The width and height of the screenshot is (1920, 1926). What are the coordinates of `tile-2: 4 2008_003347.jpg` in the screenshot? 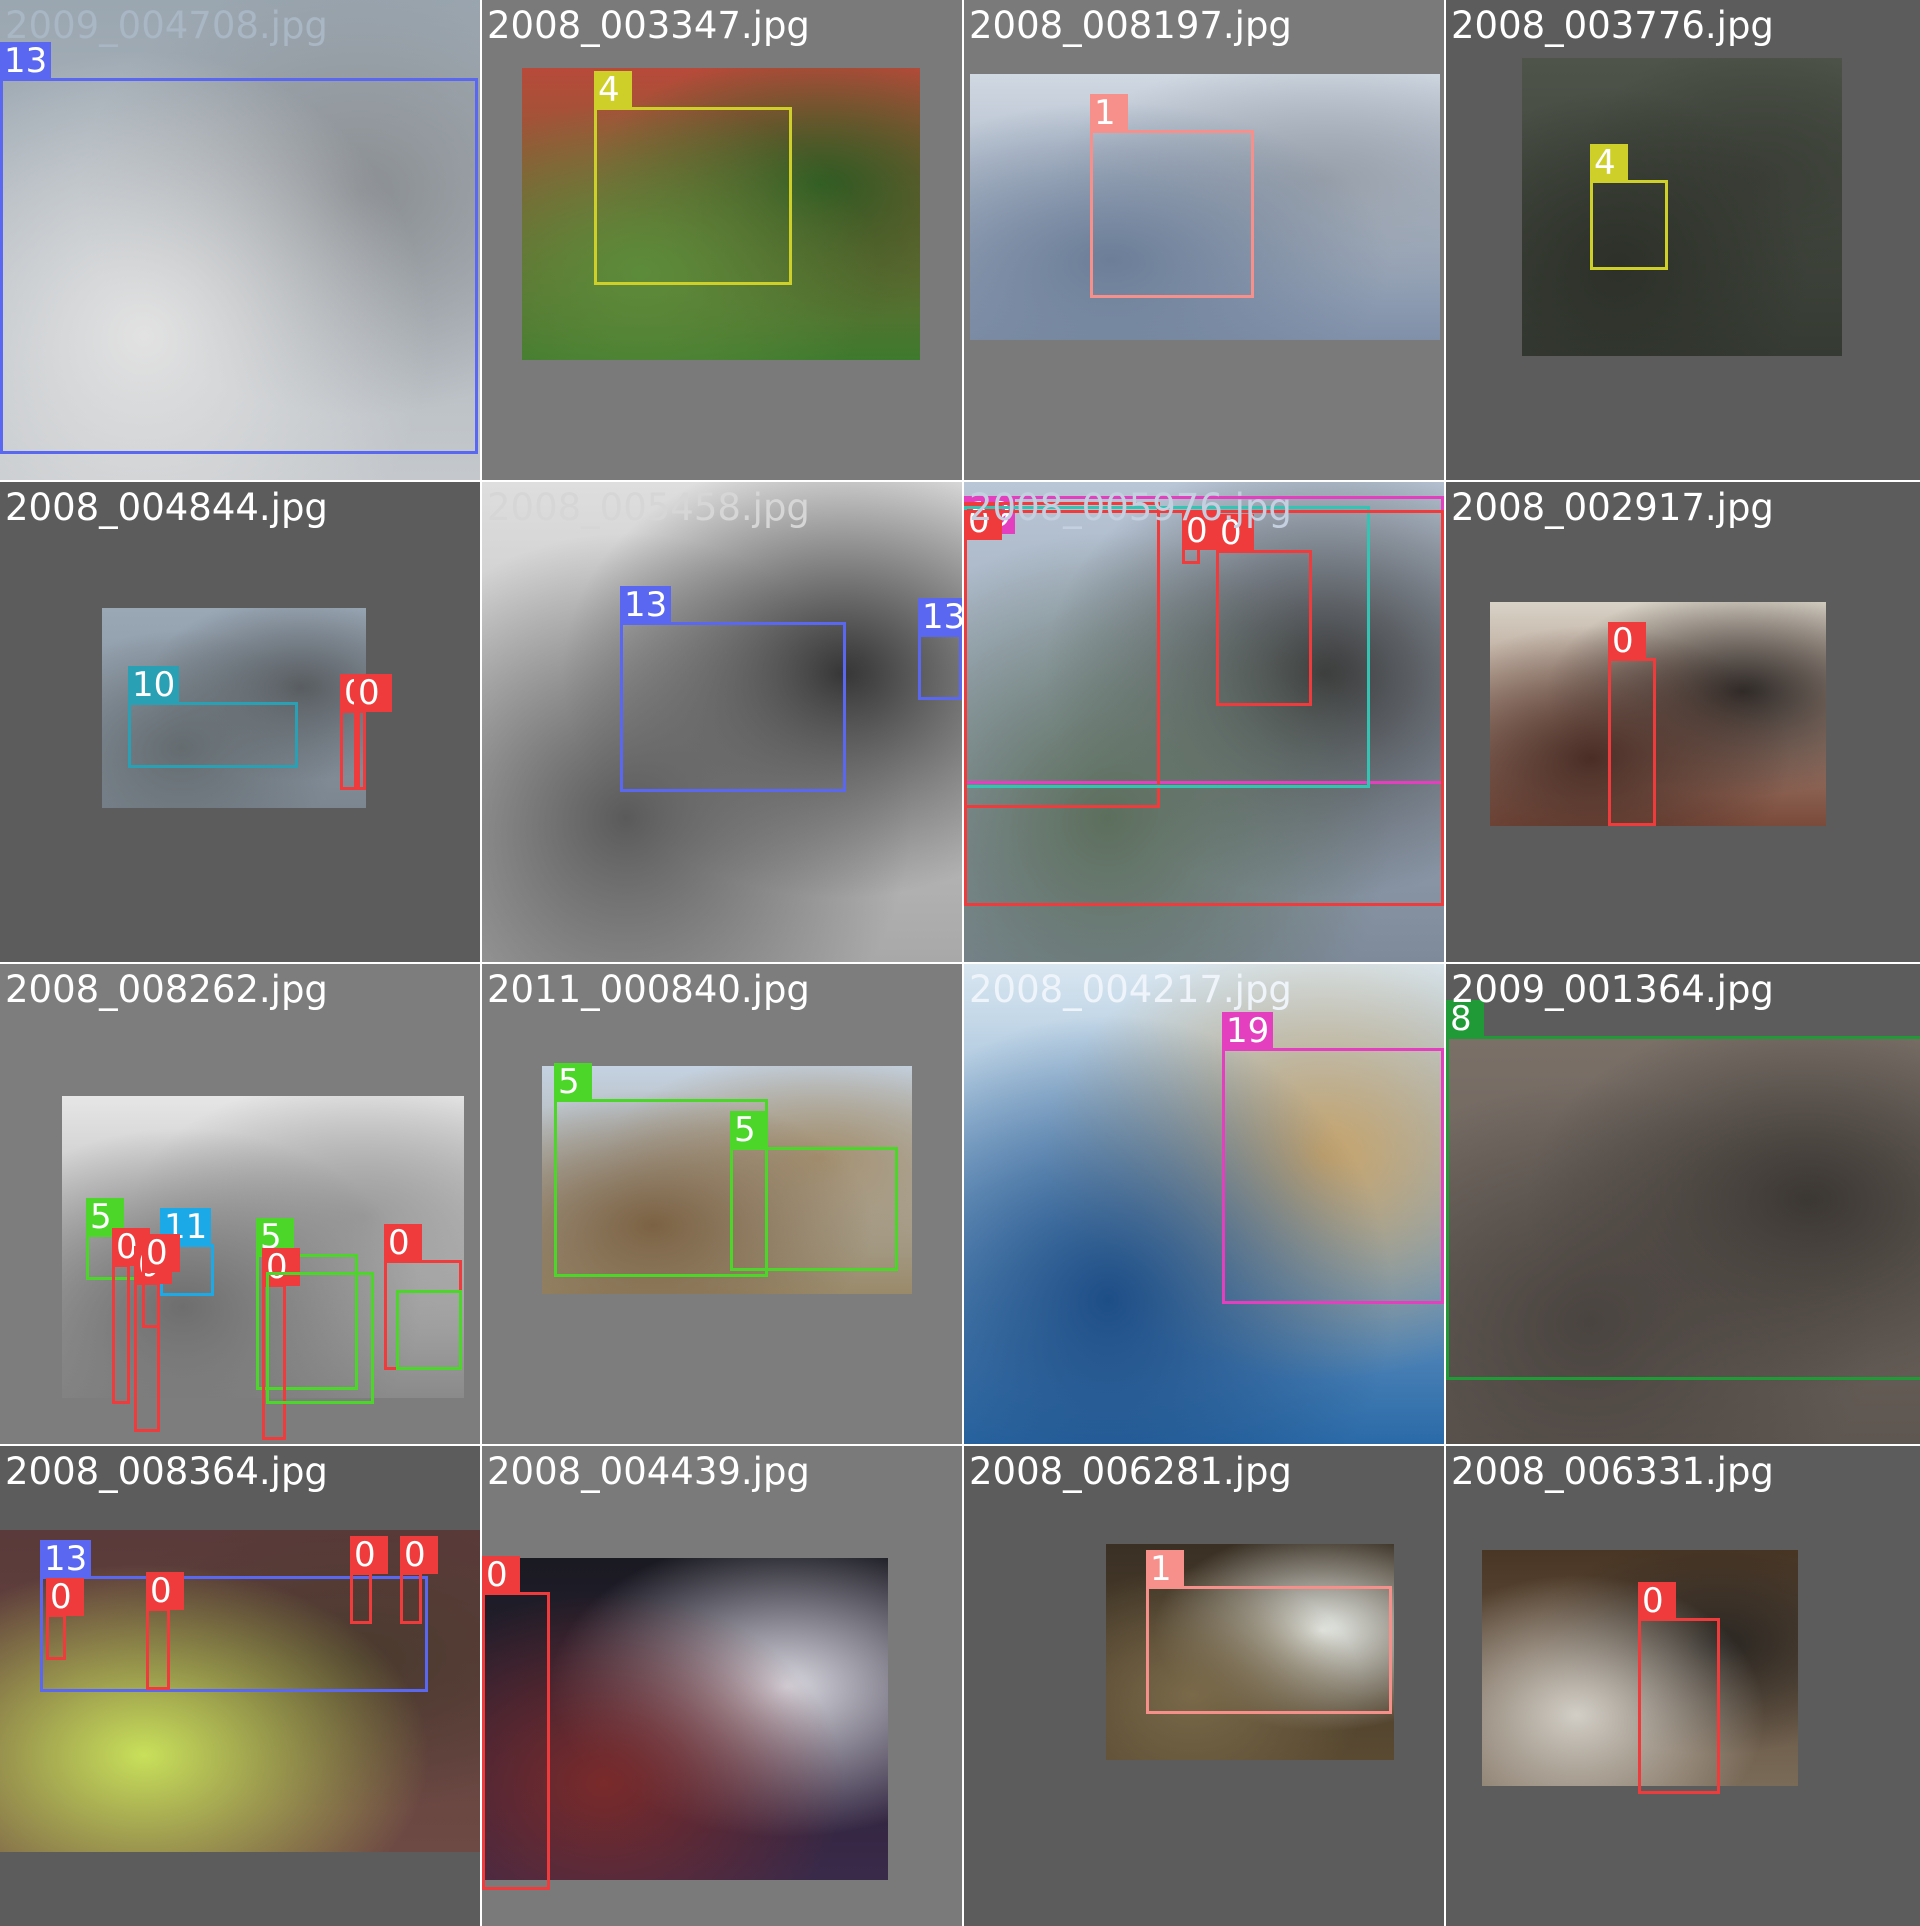 It's located at (722, 240).